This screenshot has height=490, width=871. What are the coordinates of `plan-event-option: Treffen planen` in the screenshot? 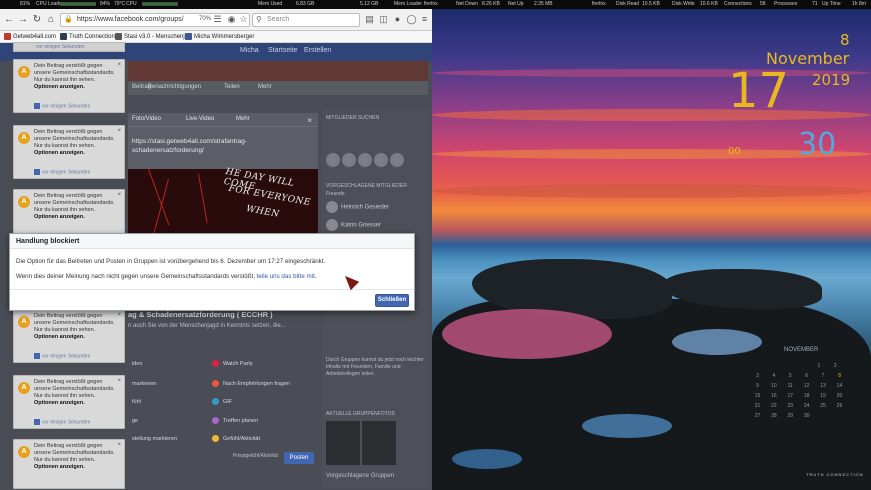 It's located at (233, 421).